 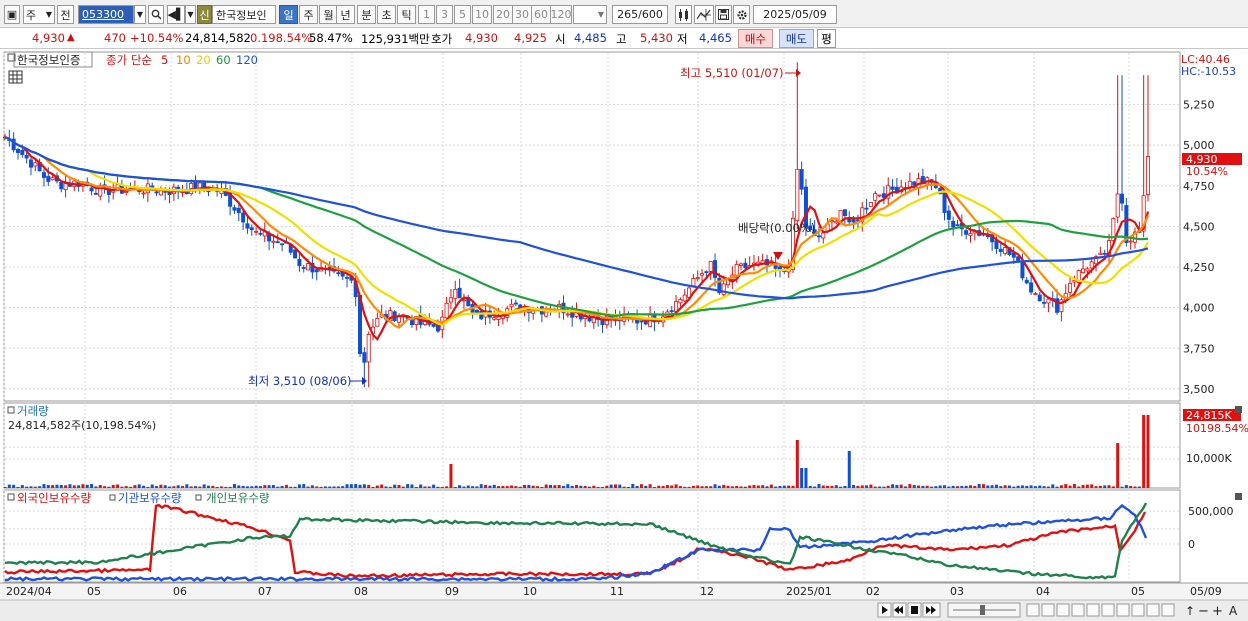 What do you see at coordinates (723, 14) in the screenshot?
I see `save-icon` at bounding box center [723, 14].